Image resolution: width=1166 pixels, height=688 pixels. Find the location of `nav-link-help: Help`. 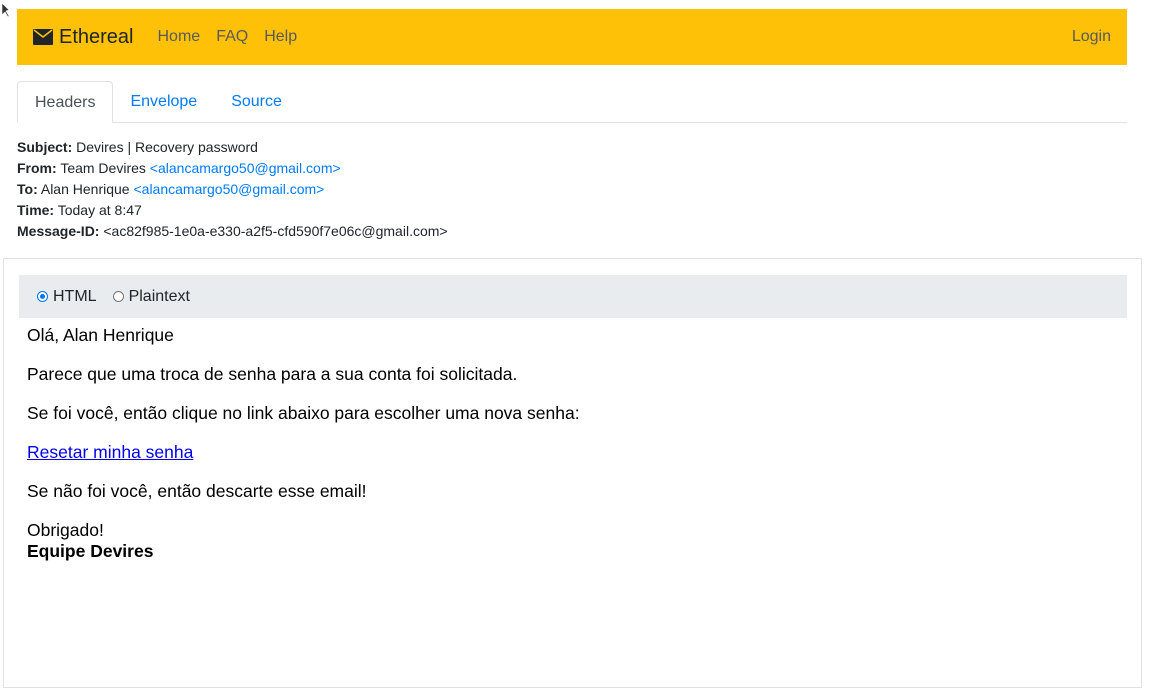

nav-link-help: Help is located at coordinates (280, 37).